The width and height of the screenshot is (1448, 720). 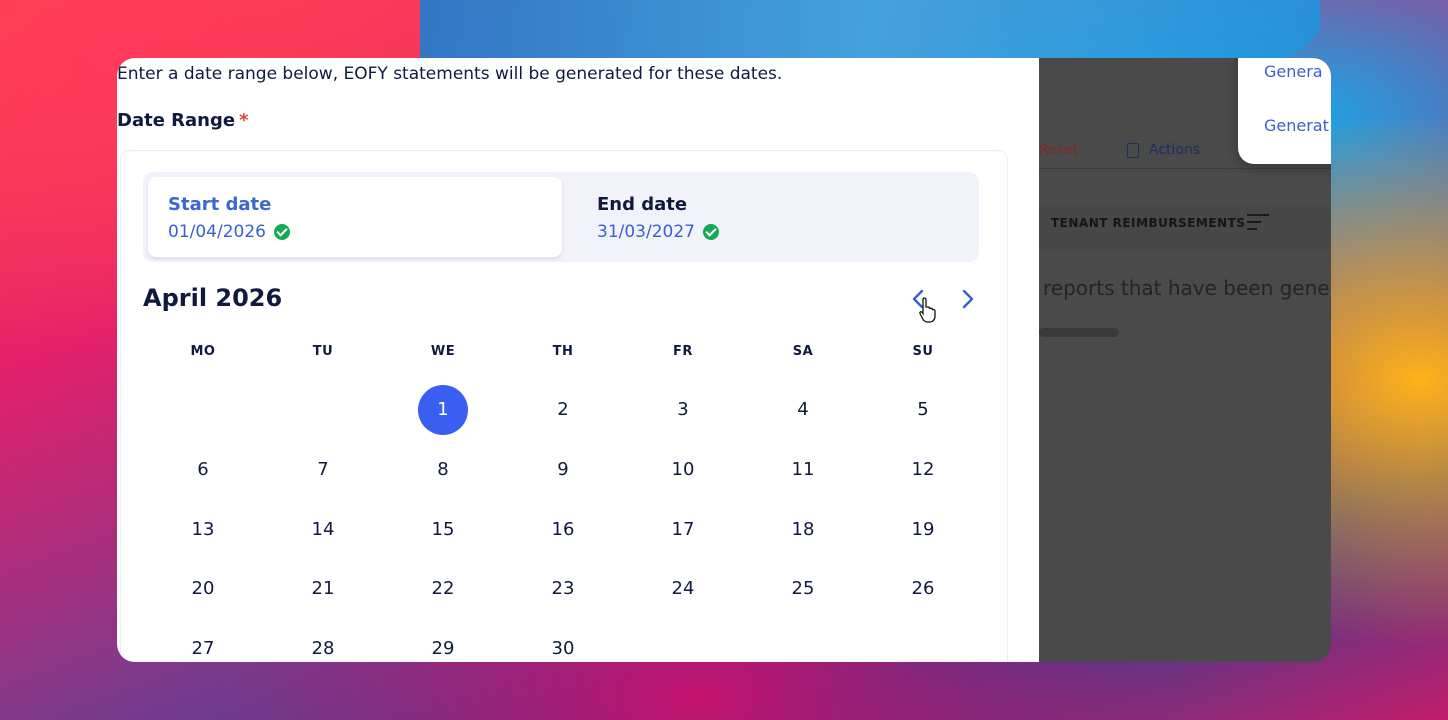 I want to click on calendar-day-number: 24, so click(x=683, y=589).